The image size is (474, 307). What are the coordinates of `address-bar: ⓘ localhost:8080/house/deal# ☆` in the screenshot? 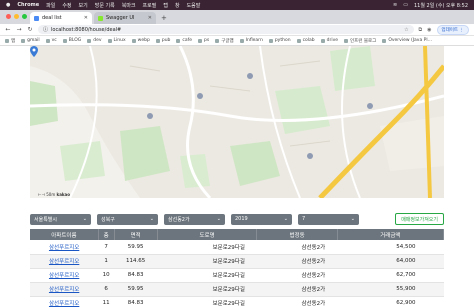 It's located at (226, 29).